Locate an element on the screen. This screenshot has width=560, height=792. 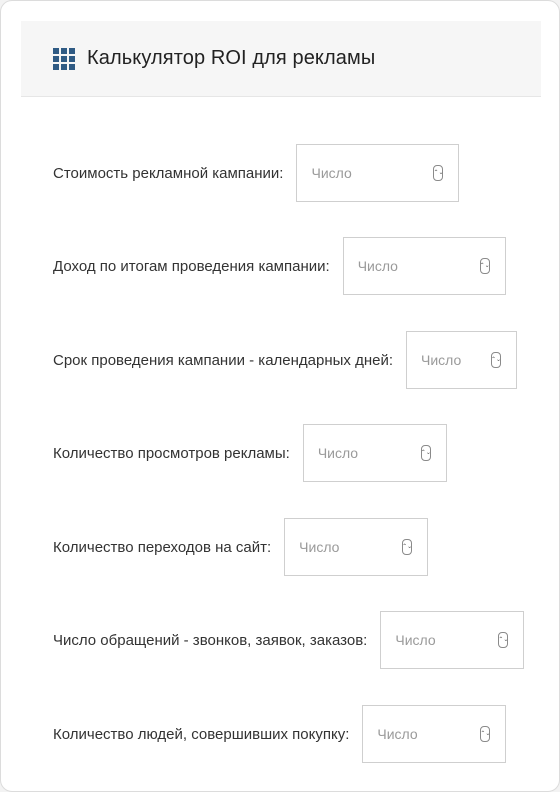
campaign-duration-placeholder: Число is located at coordinates (441, 360).